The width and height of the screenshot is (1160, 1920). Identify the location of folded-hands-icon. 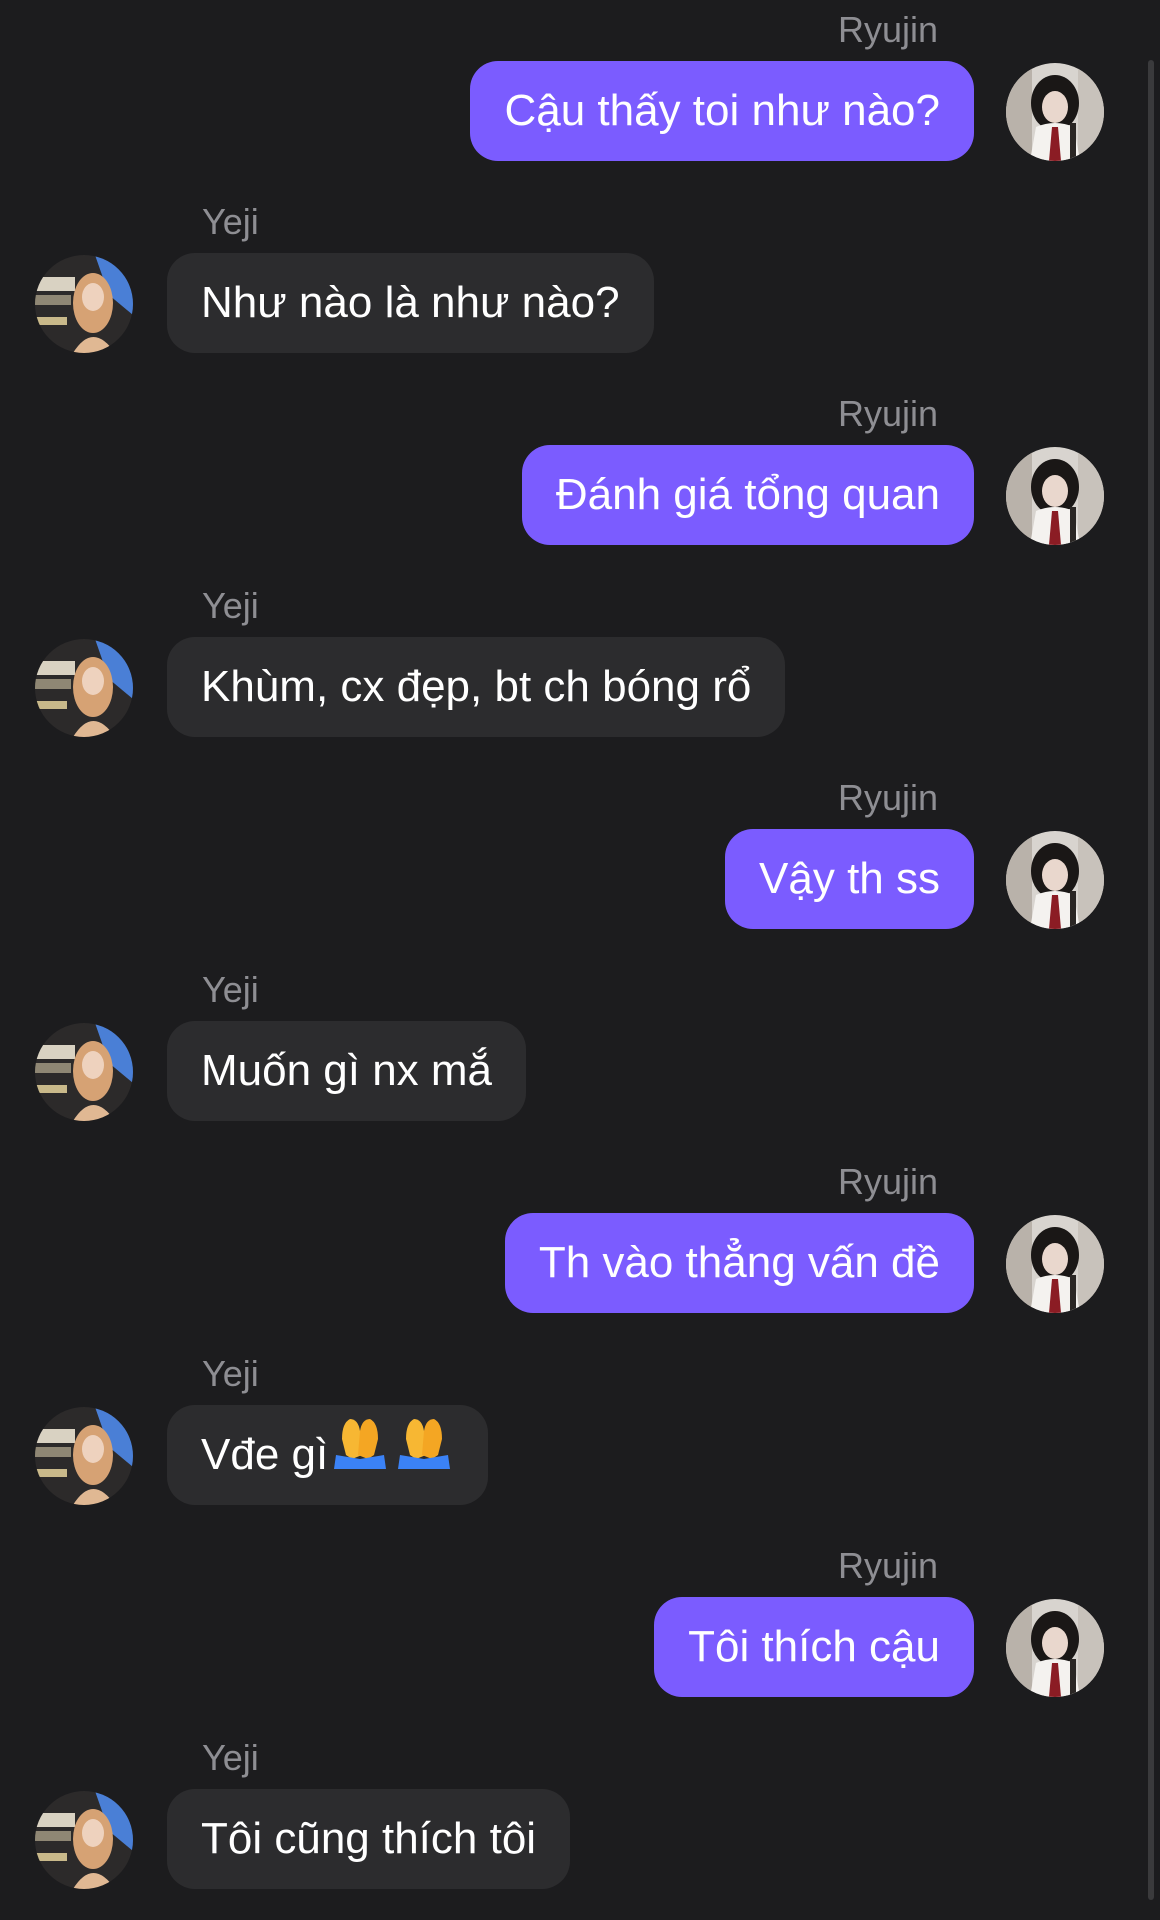
(392, 1457).